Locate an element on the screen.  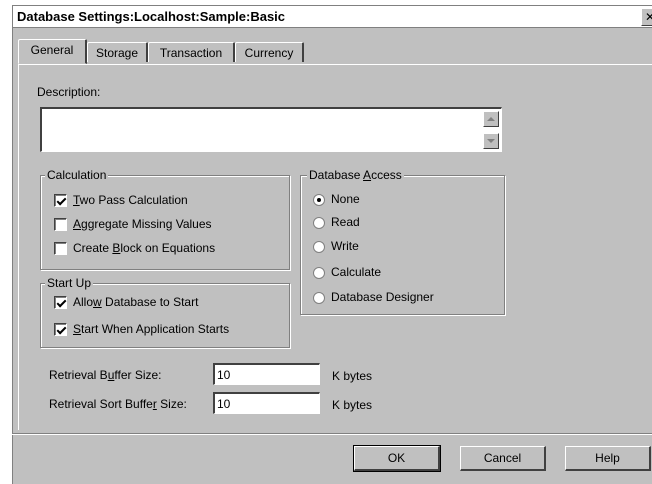
description-textarea is located at coordinates (271, 129).